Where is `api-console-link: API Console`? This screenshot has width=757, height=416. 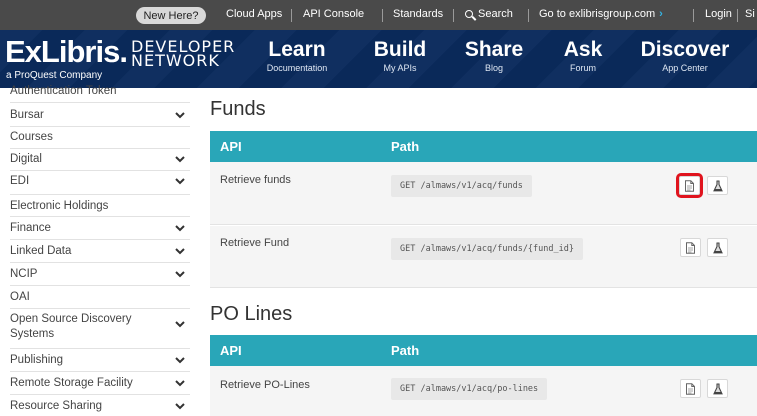 api-console-link: API Console is located at coordinates (333, 14).